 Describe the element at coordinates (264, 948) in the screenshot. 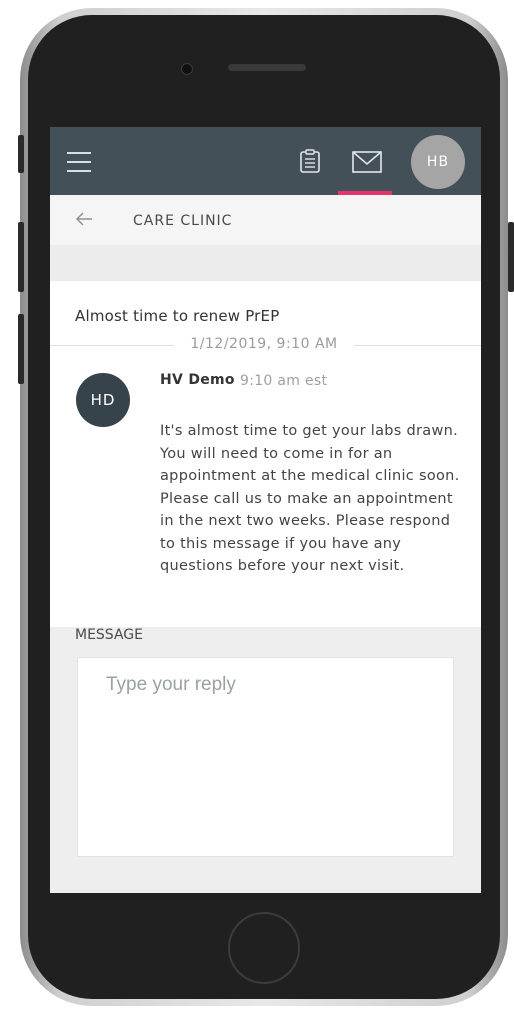

I see `home-button` at that location.